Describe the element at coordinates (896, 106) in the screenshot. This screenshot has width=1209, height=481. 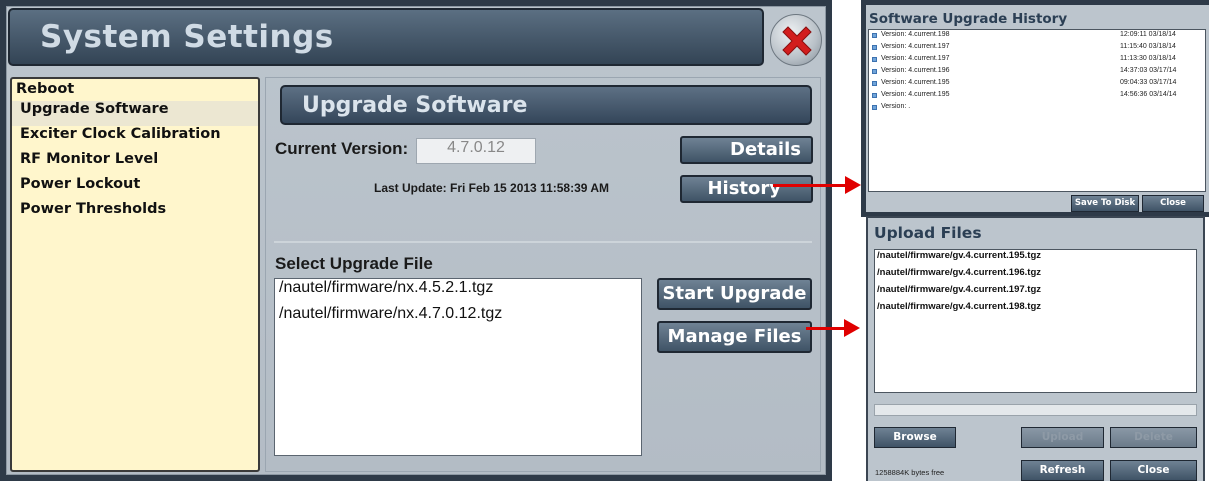
I see `history-version: Version: .` at that location.